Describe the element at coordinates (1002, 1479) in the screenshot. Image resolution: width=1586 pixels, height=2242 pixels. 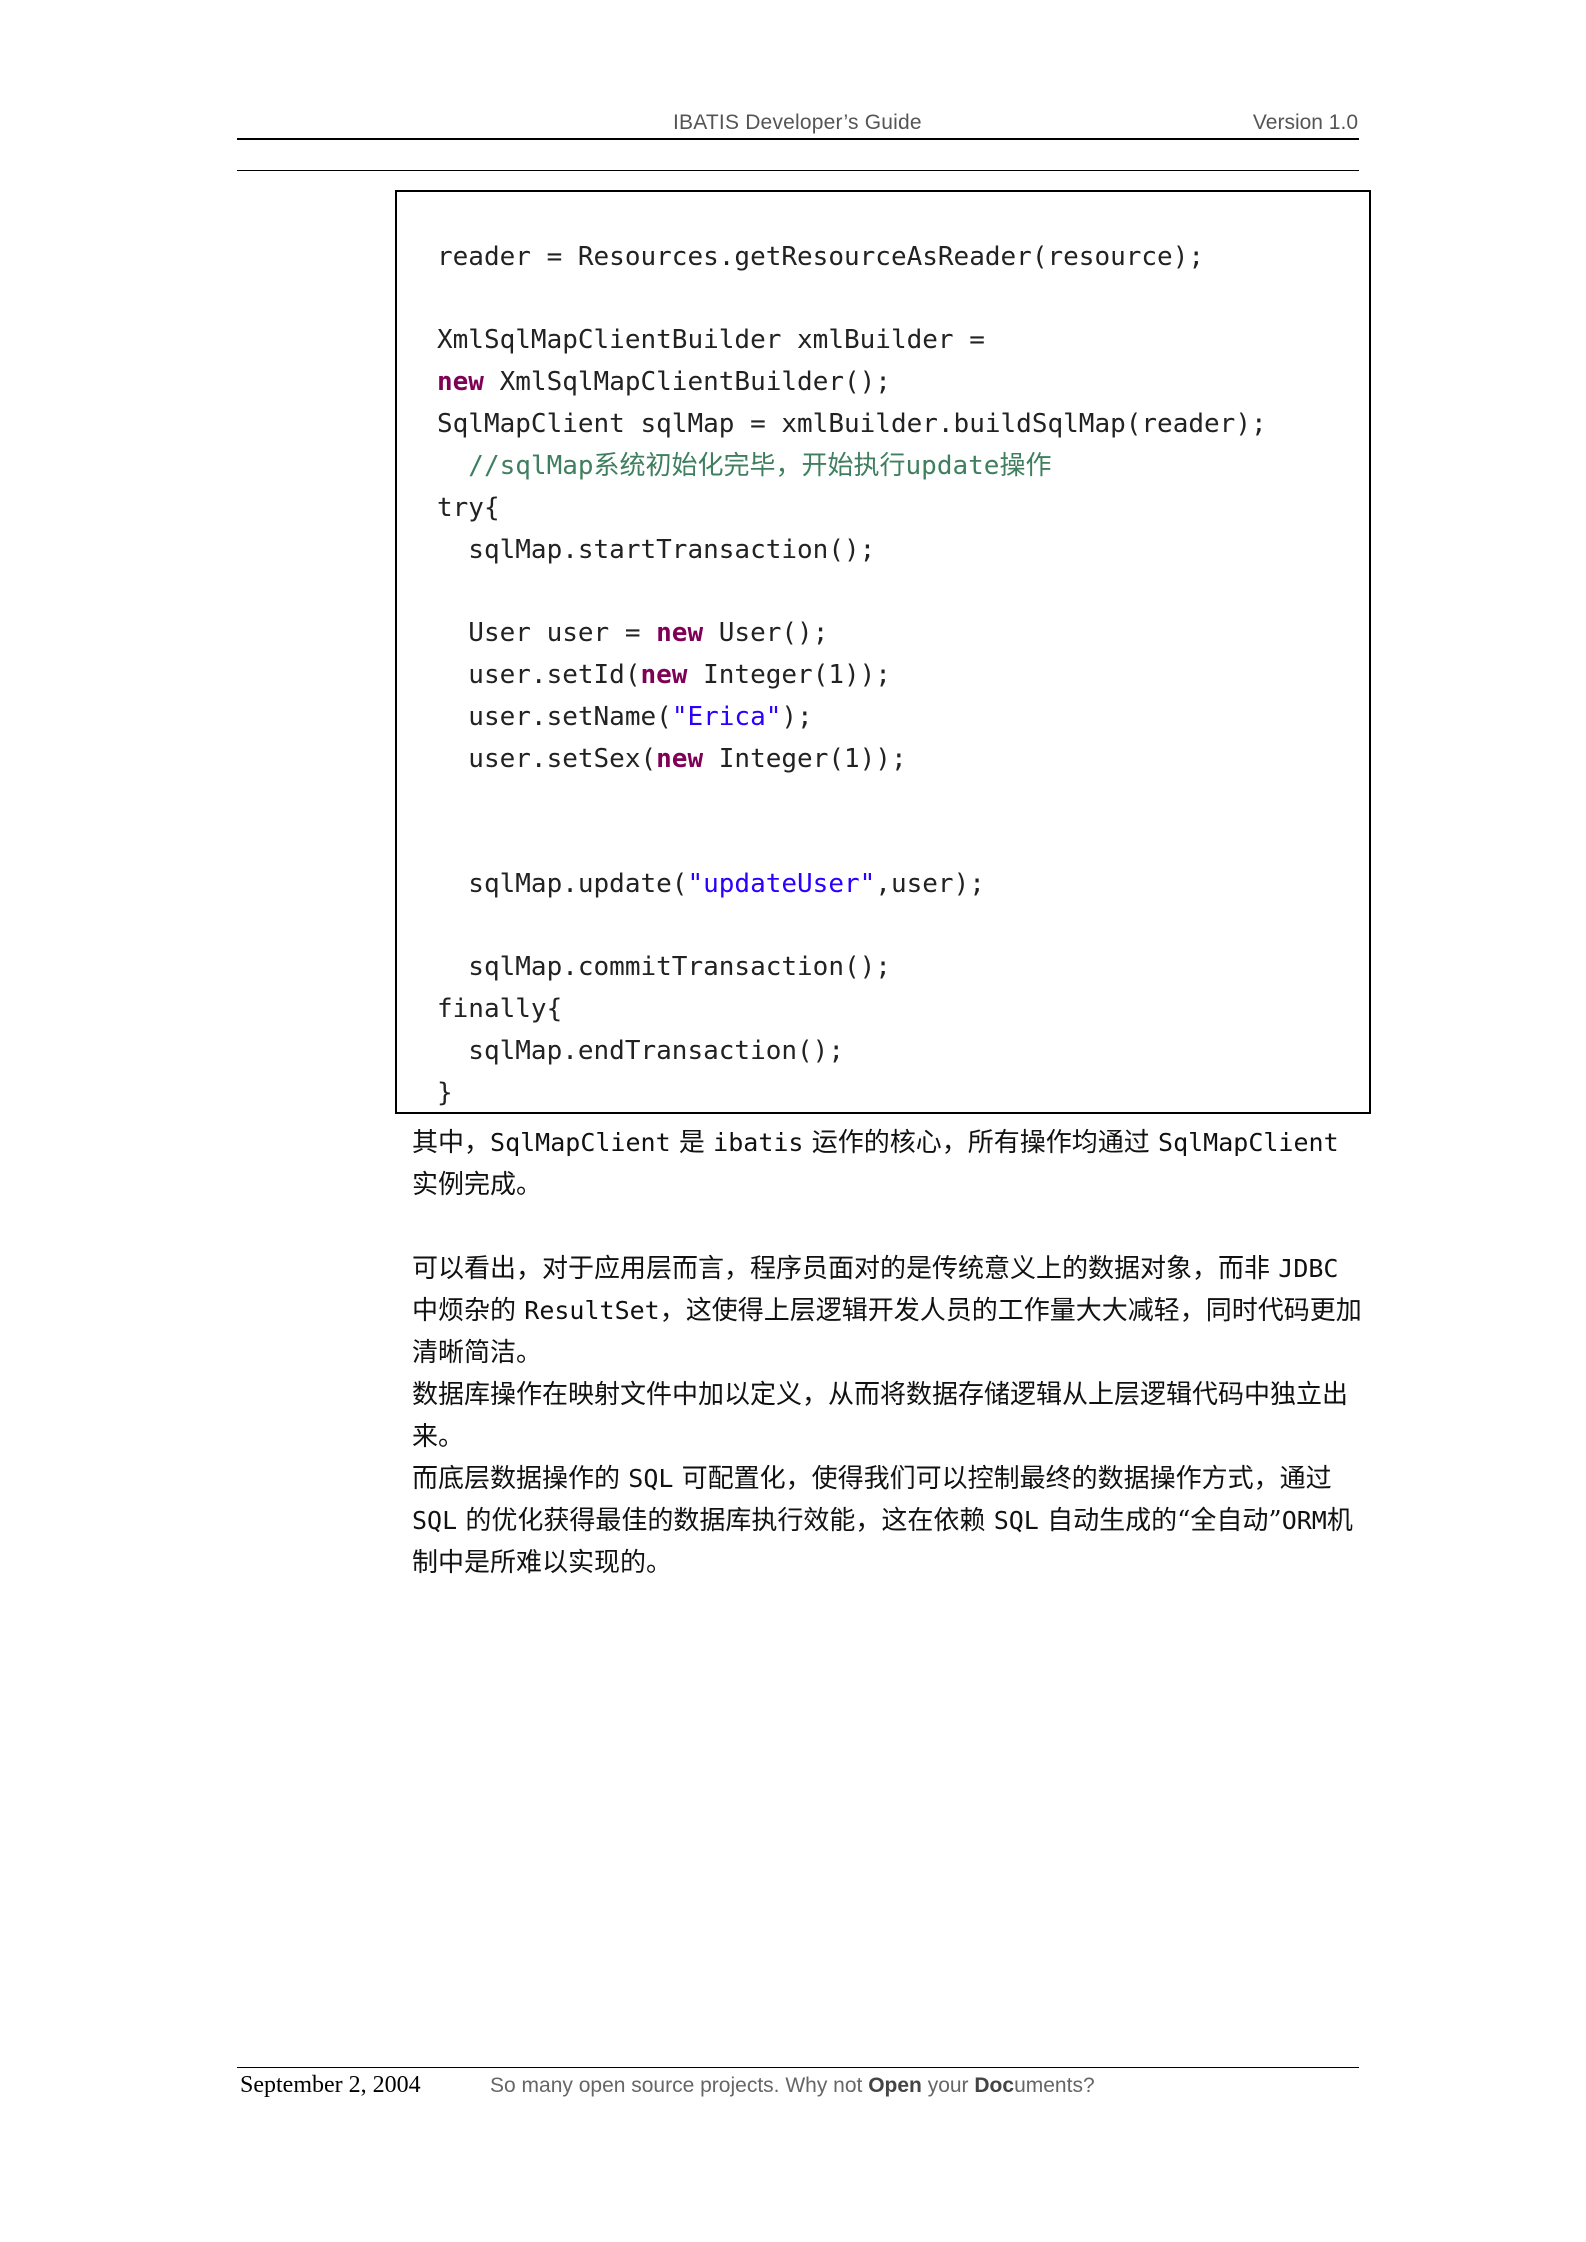
I see `text: 可配置化，使得我们可以控制最终的数据操作方式，通过` at that location.